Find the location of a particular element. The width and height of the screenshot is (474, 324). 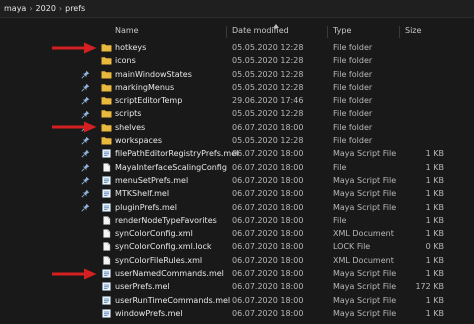

file-size: 0 KB is located at coordinates (434, 247).